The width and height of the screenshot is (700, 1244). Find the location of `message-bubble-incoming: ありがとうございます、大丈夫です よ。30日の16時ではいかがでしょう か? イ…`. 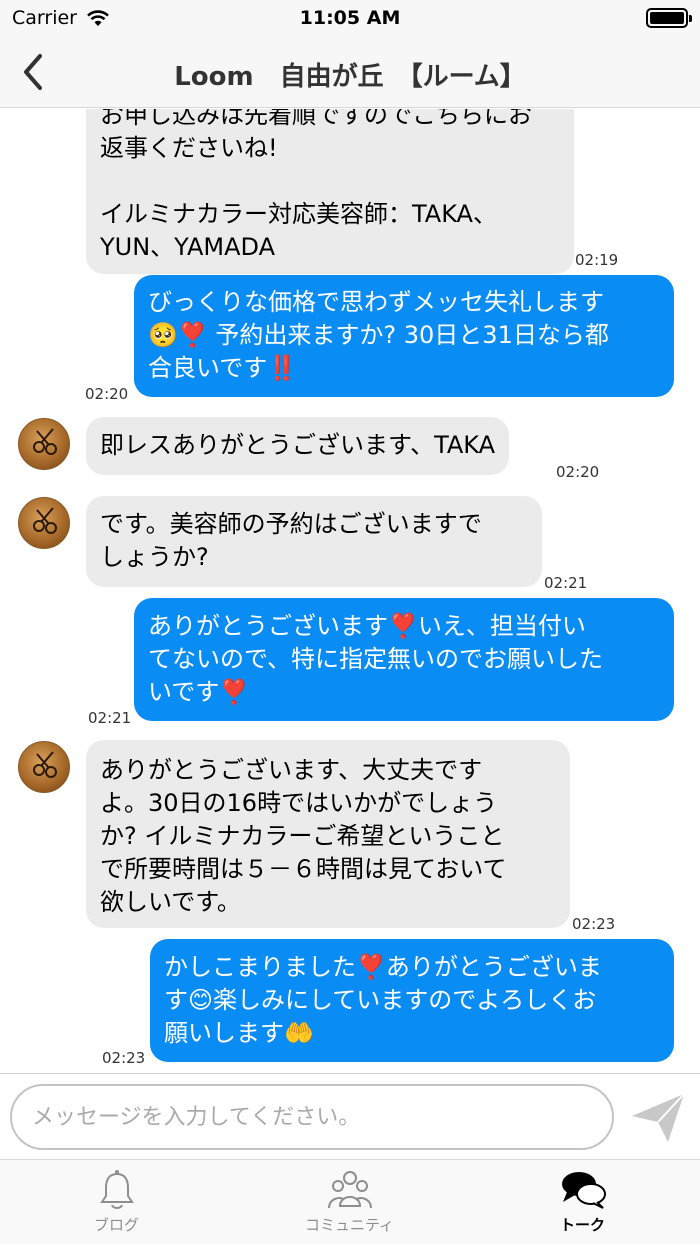

message-bubble-incoming: ありがとうございます、大丈夫です よ。30日の16時ではいかがでしょう か? イ… is located at coordinates (328, 834).